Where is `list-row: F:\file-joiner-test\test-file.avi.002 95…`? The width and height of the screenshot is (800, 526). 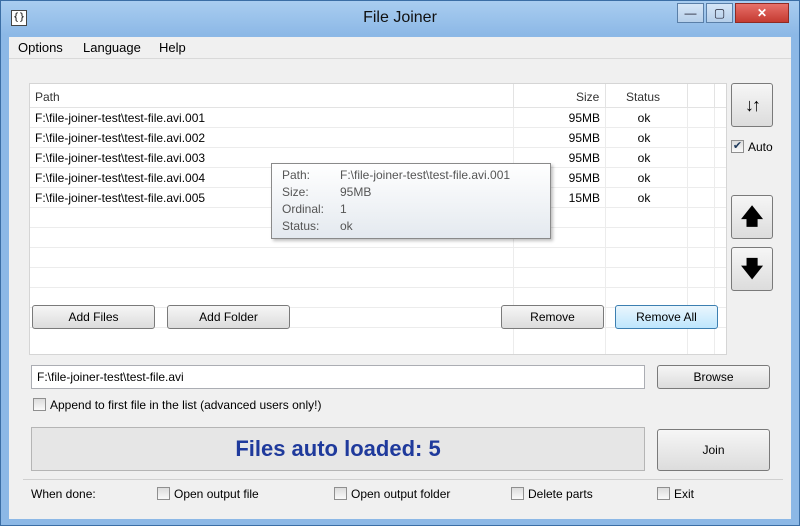
list-row: F:\file-joiner-test\test-file.avi.002 95… is located at coordinates (378, 138).